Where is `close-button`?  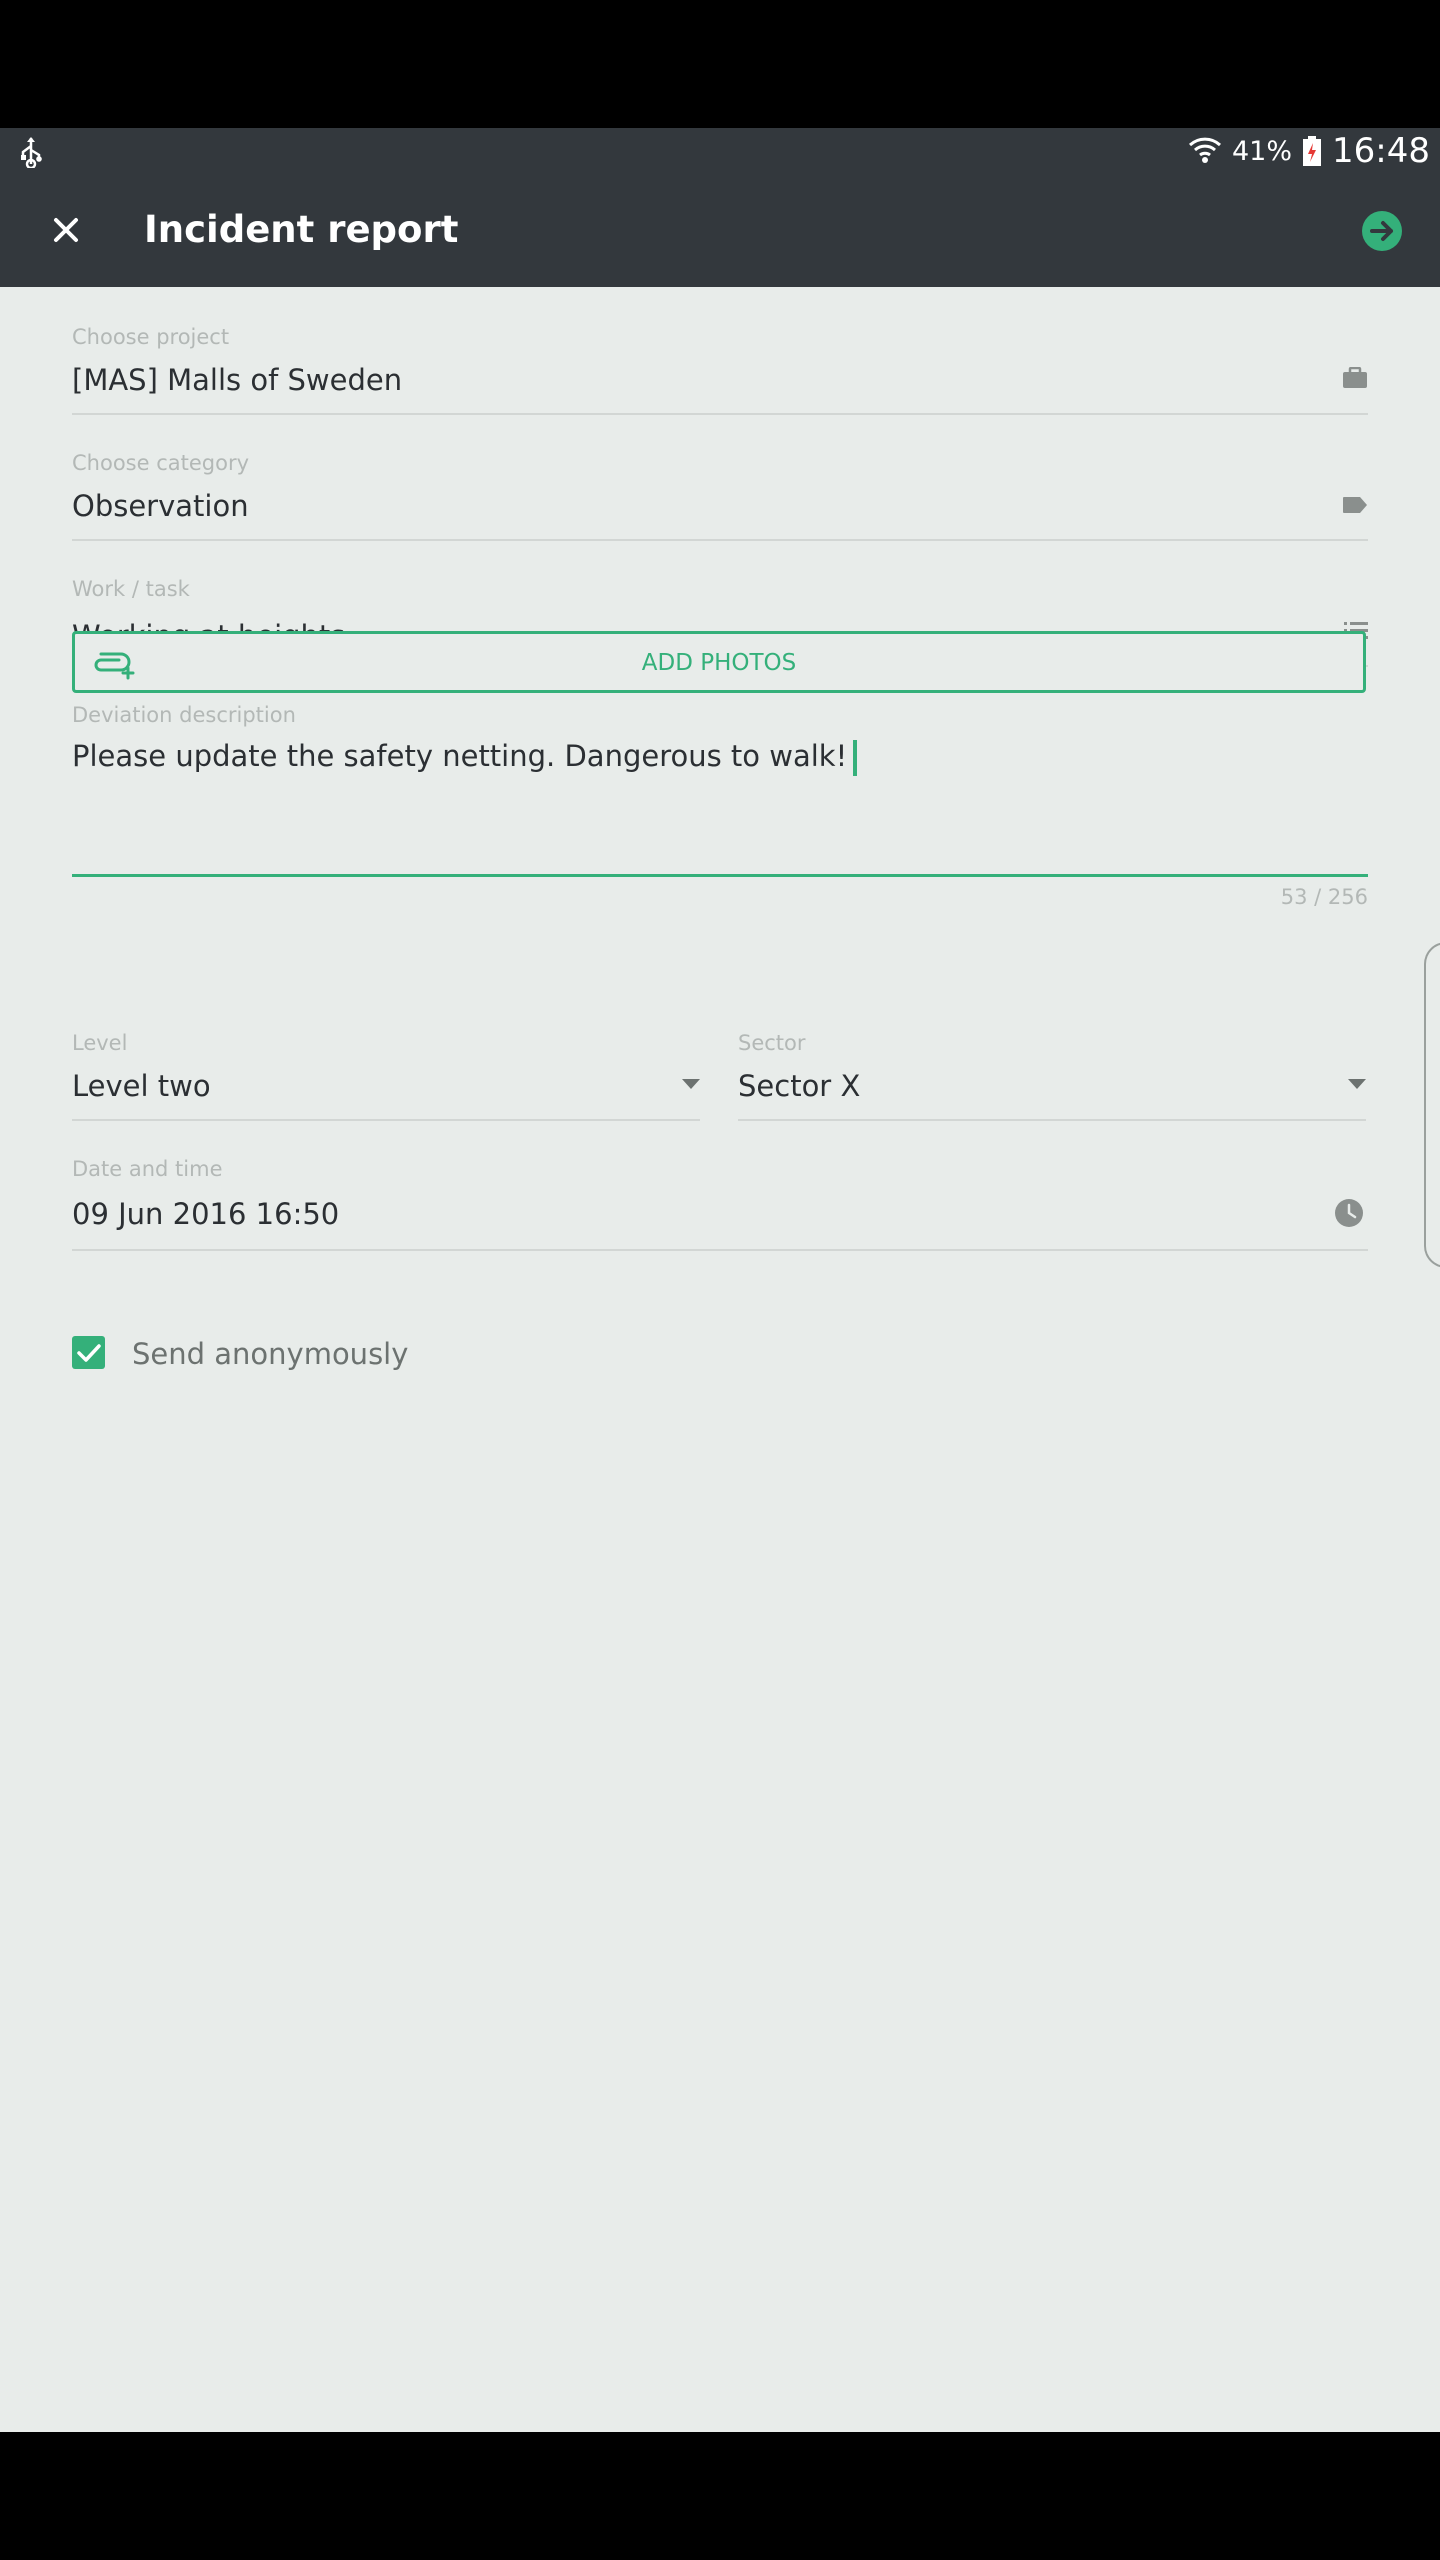
close-button is located at coordinates (66, 230).